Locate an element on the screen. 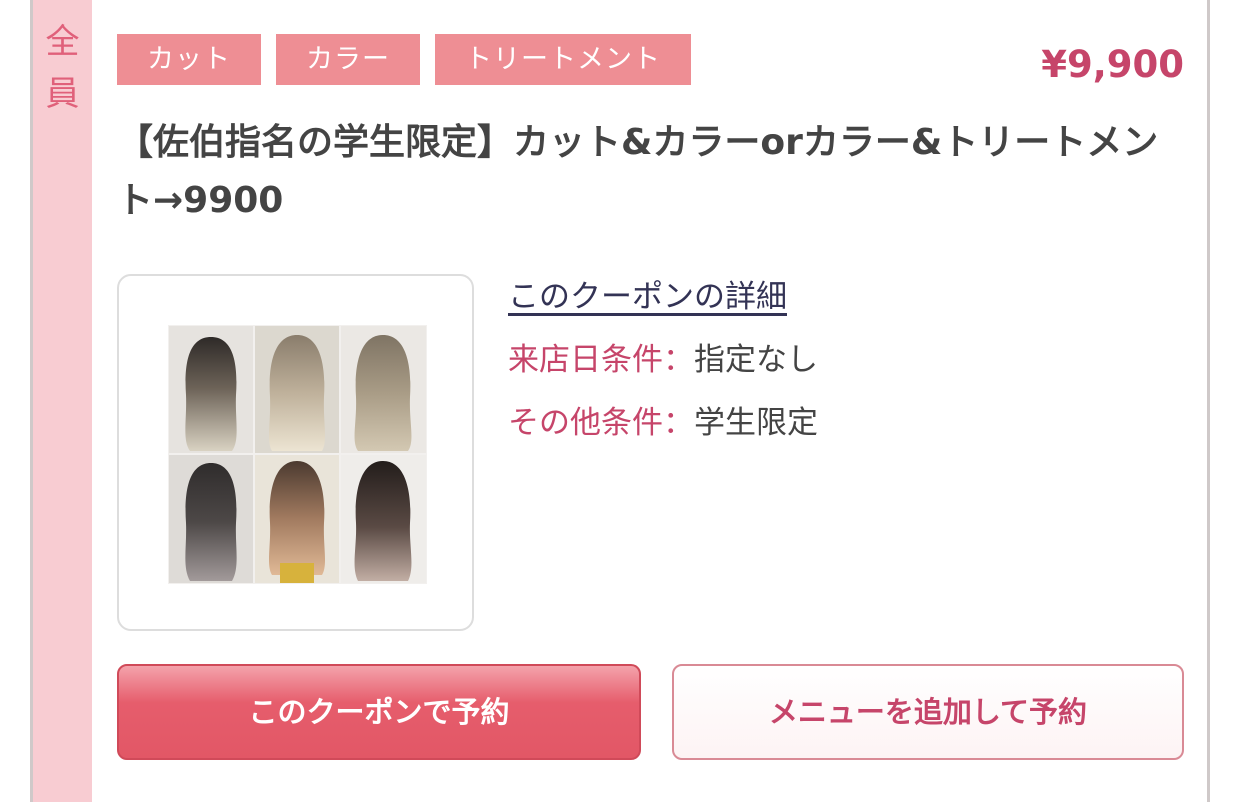 This screenshot has height=802, width=1242. audience-char: 全 is located at coordinates (62, 42).